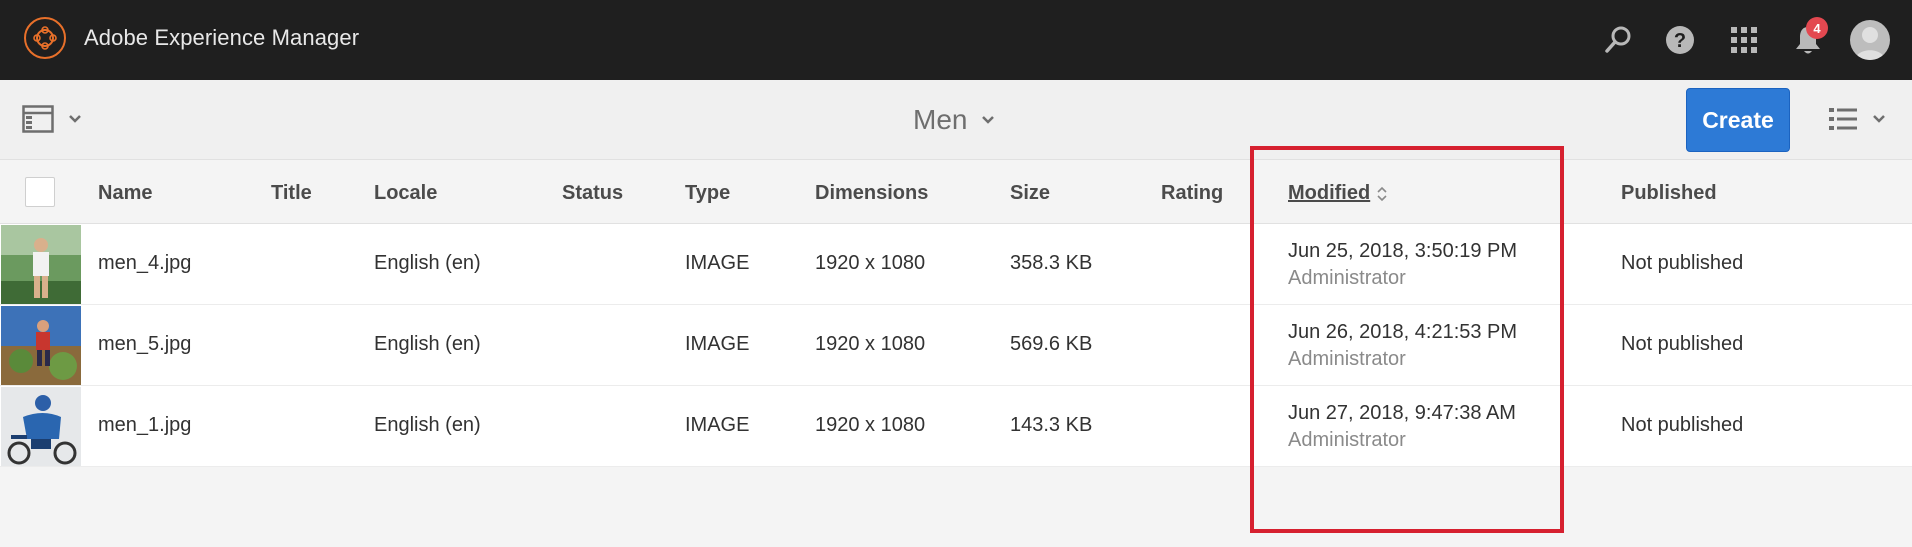 The image size is (1912, 547). What do you see at coordinates (707, 193) in the screenshot?
I see `column-header-type: Type` at bounding box center [707, 193].